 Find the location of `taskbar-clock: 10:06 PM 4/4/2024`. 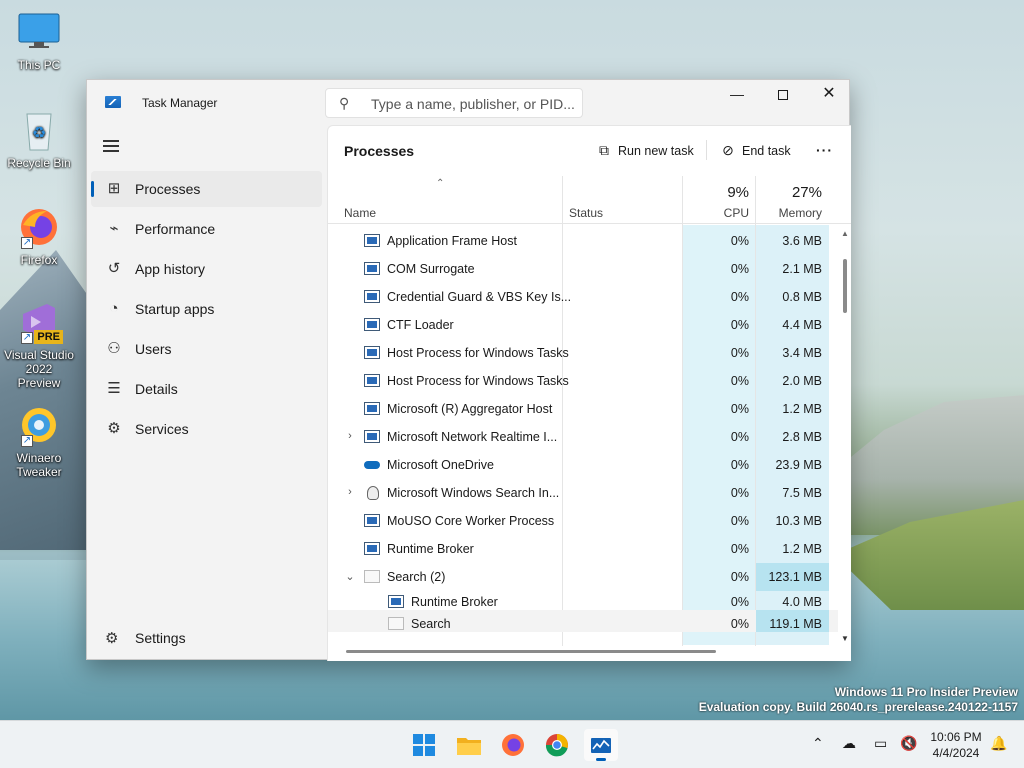

taskbar-clock: 10:06 PM 4/4/2024 is located at coordinates (956, 745).